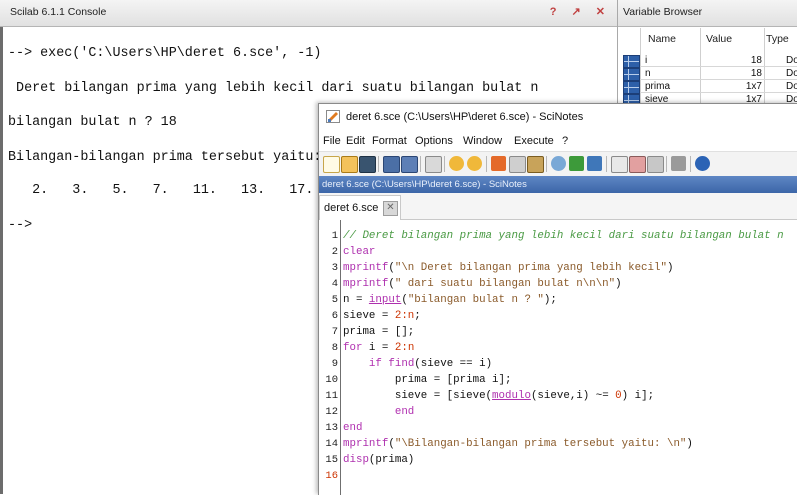 This screenshot has width=797, height=495. What do you see at coordinates (385, 300) in the screenshot?
I see `function-link: input` at bounding box center [385, 300].